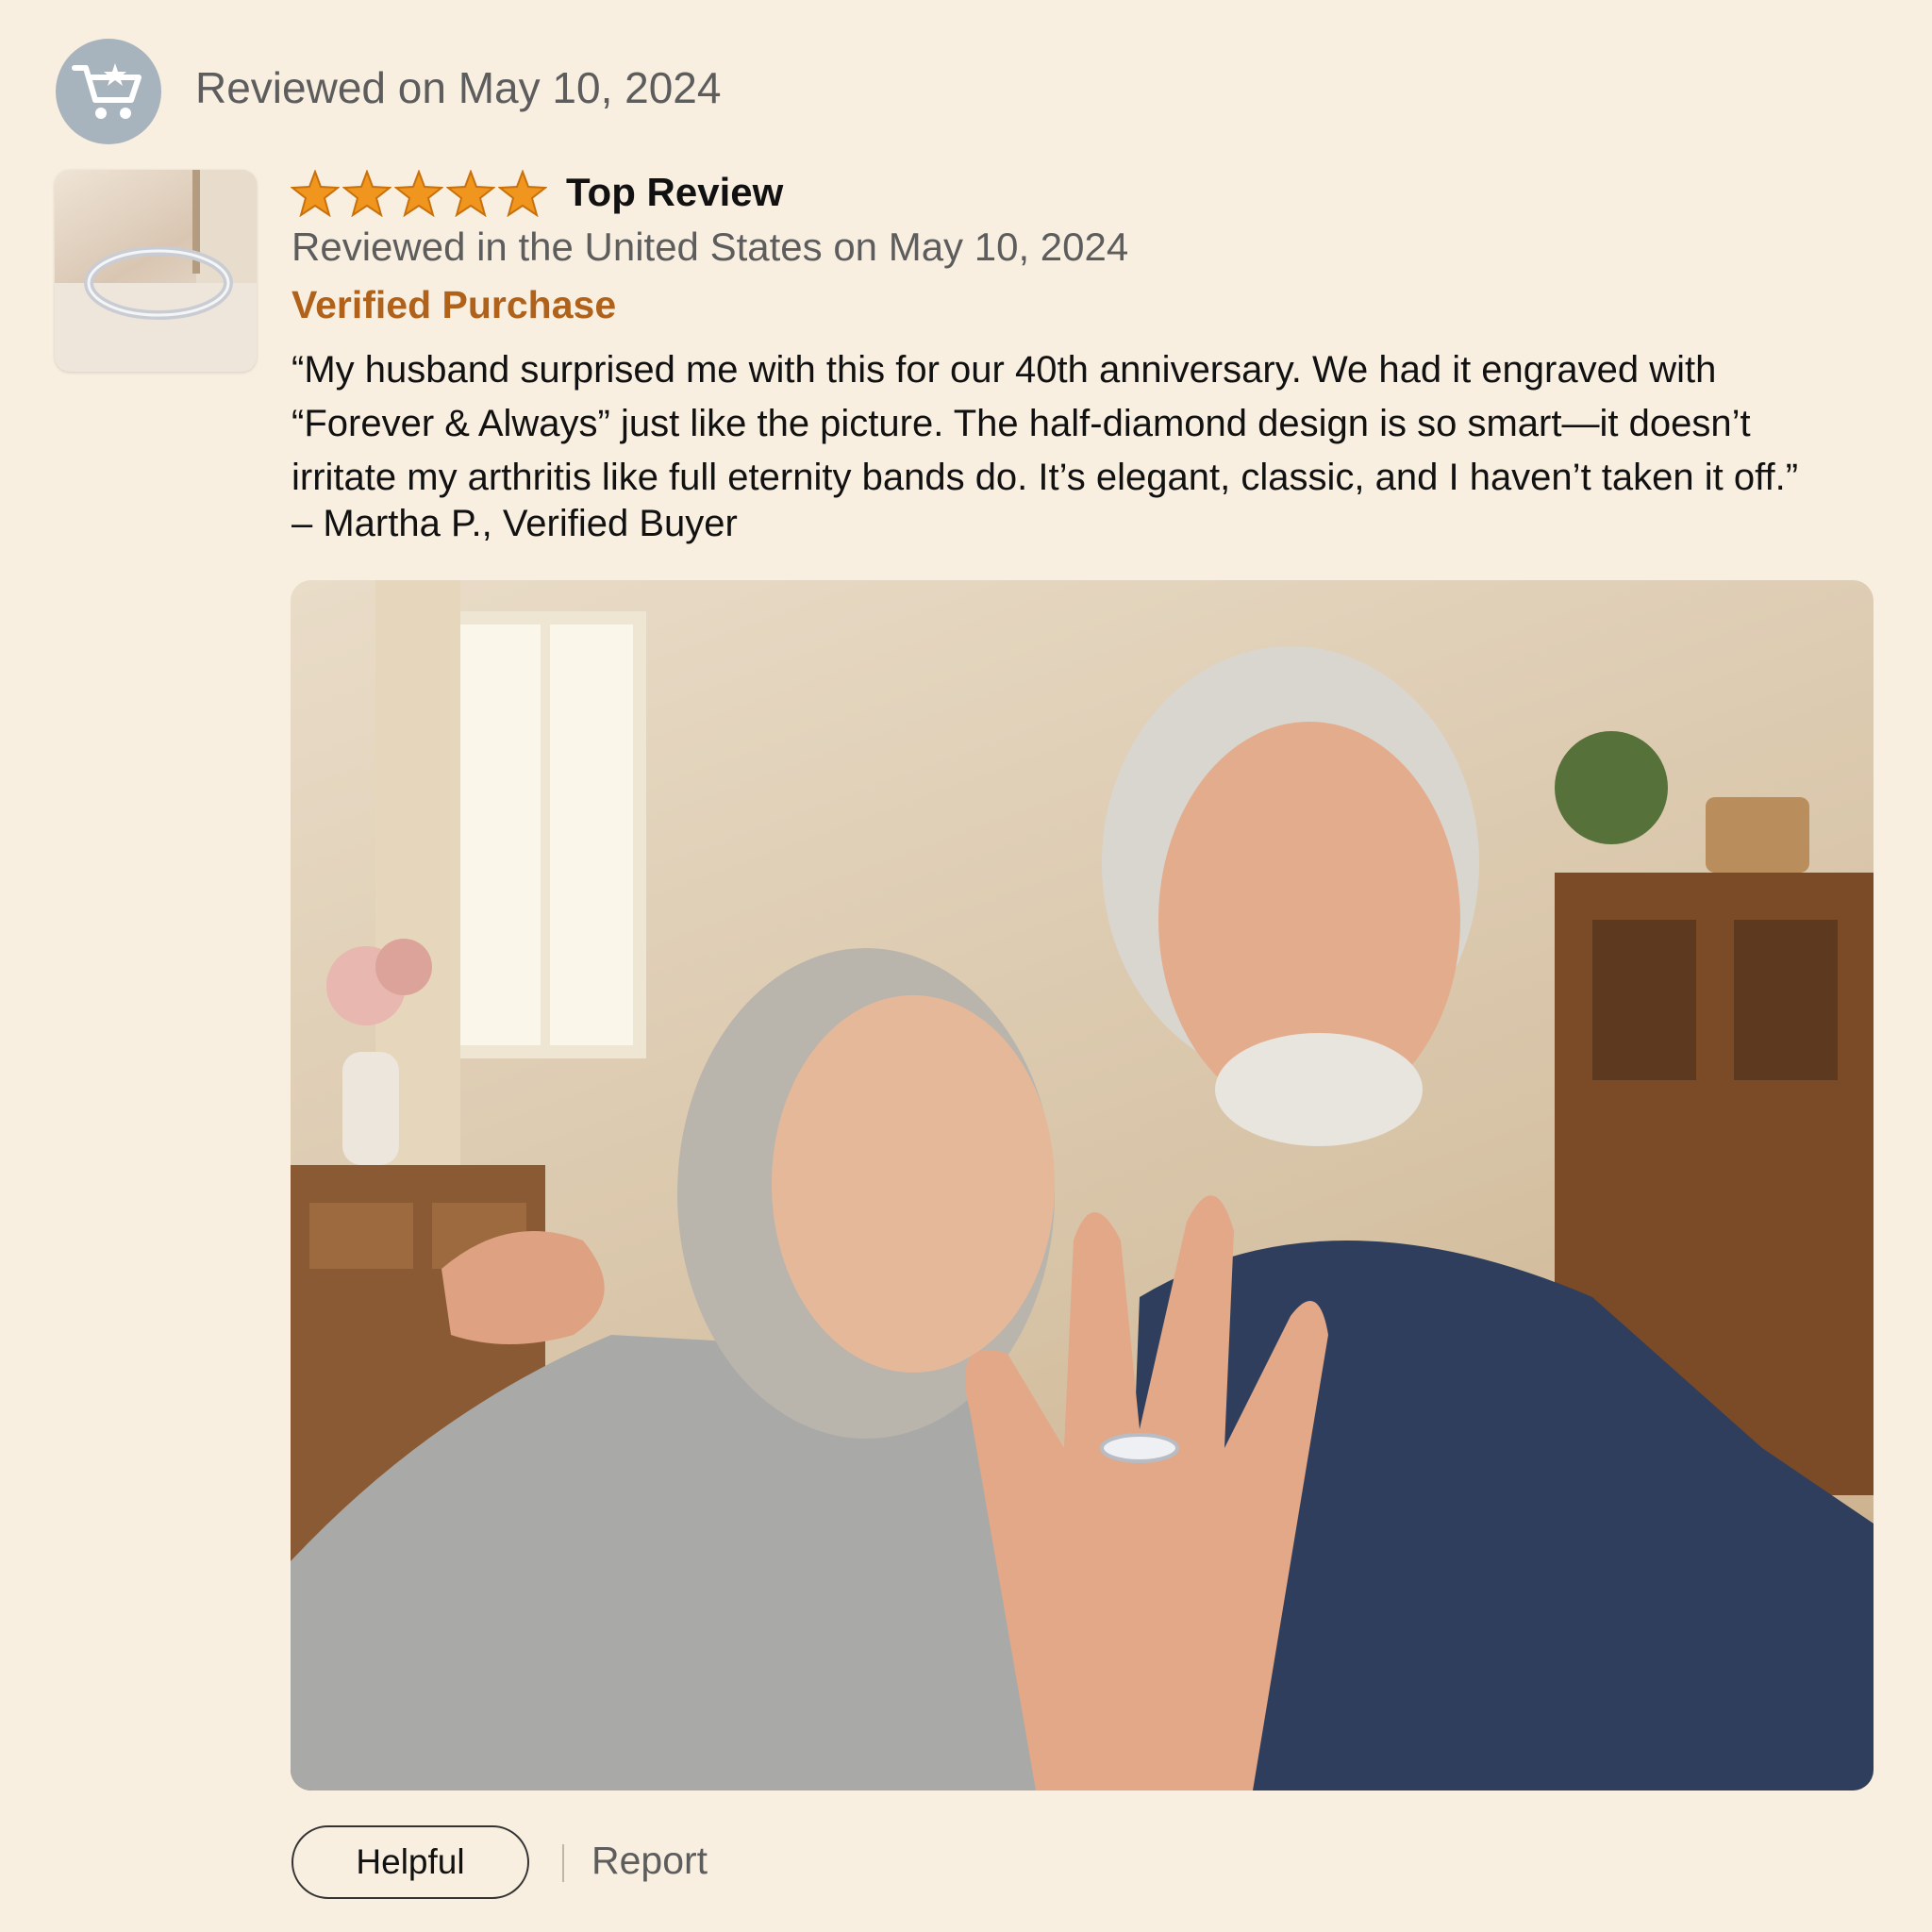  What do you see at coordinates (459, 87) in the screenshot?
I see `header-reviewed-date: Reviewed on May 10, 2024` at bounding box center [459, 87].